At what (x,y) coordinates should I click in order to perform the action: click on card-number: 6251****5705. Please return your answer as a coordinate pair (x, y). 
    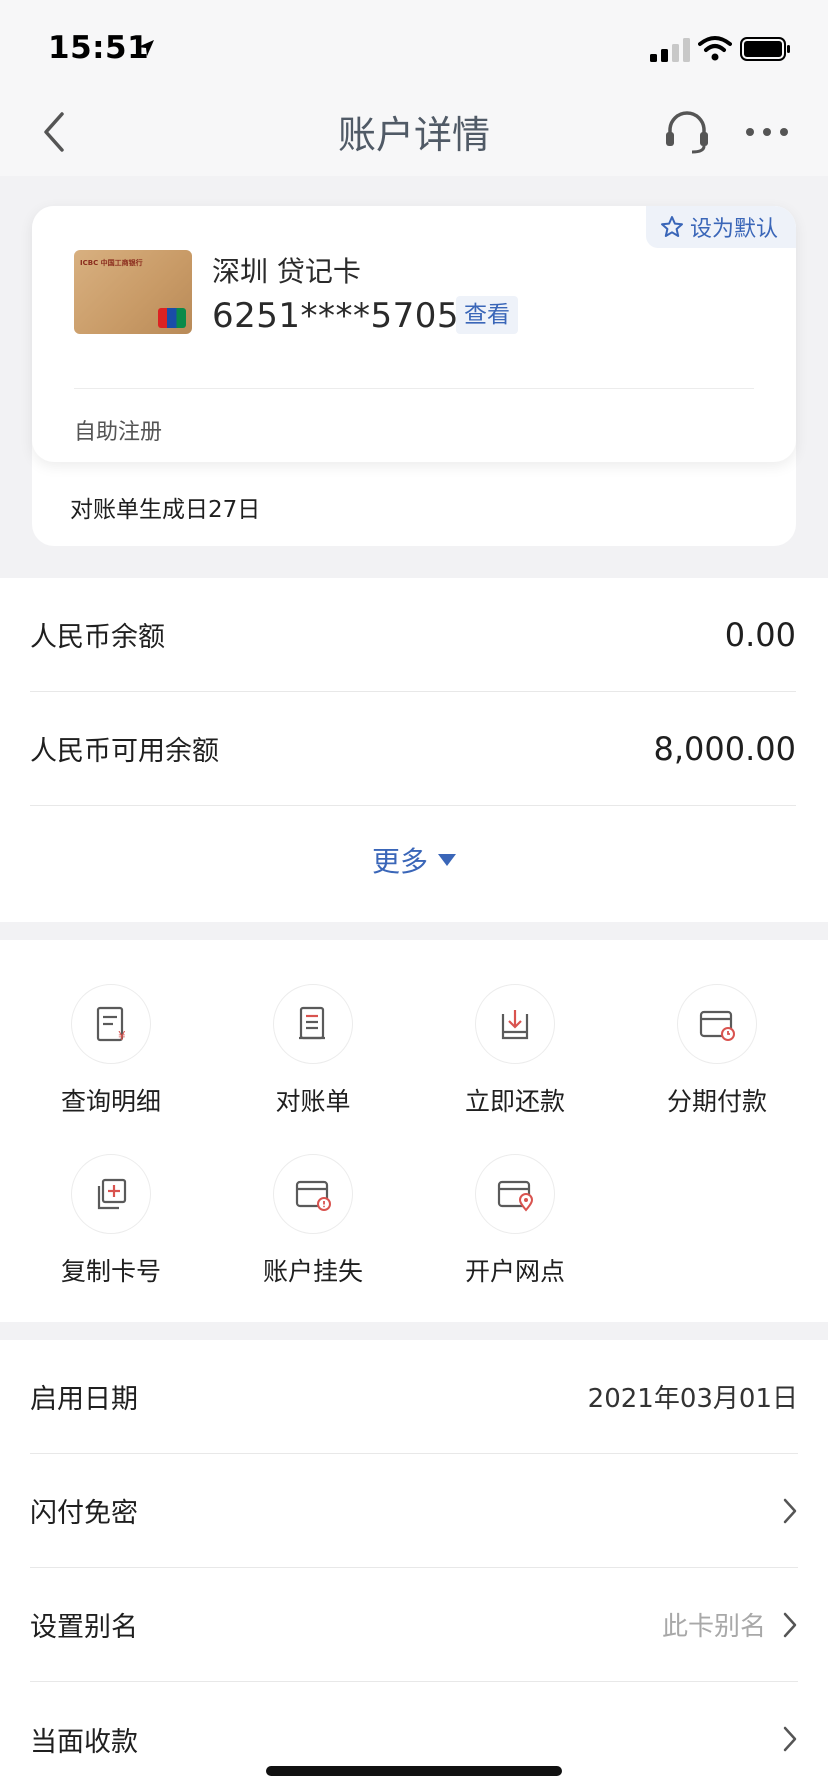
    Looking at the image, I should click on (336, 316).